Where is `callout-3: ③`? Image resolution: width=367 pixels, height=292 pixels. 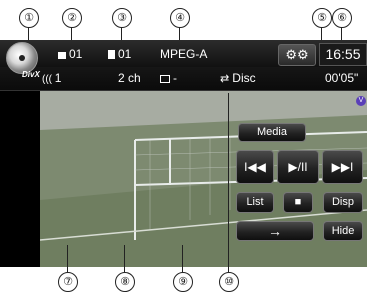
callout-3: ③ is located at coordinates (122, 18).